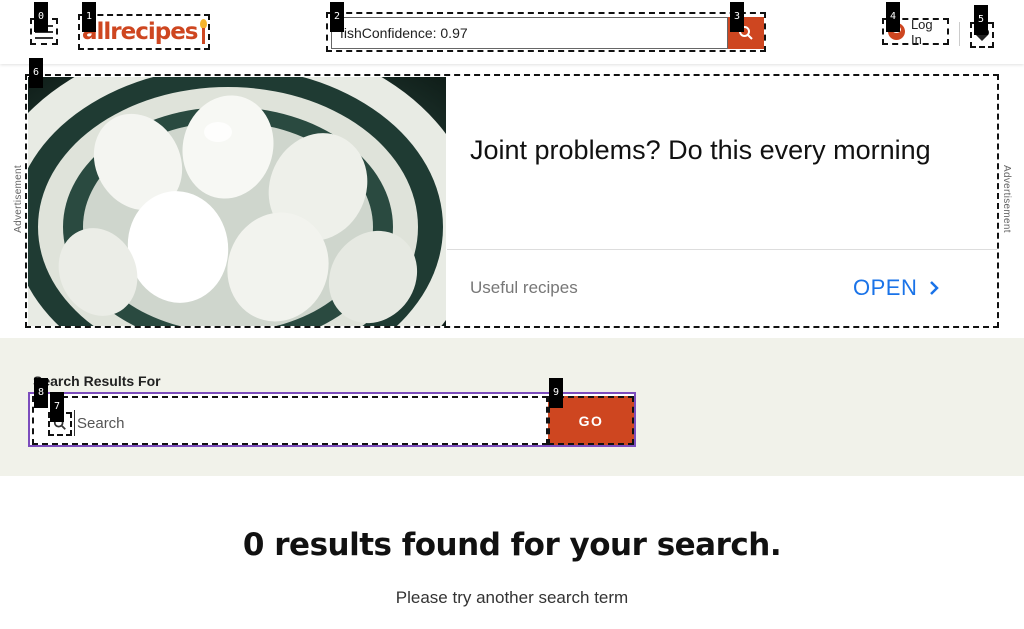  I want to click on marker-tag: 1, so click(89, 17).